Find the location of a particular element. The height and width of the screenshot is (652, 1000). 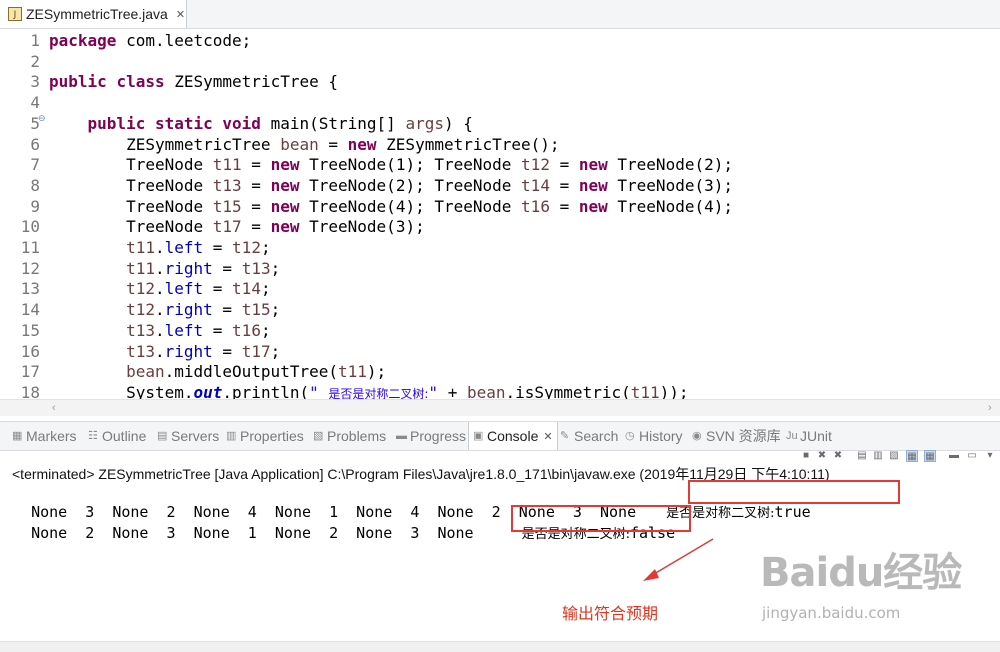

markers-icon: ▦ is located at coordinates (17, 435).